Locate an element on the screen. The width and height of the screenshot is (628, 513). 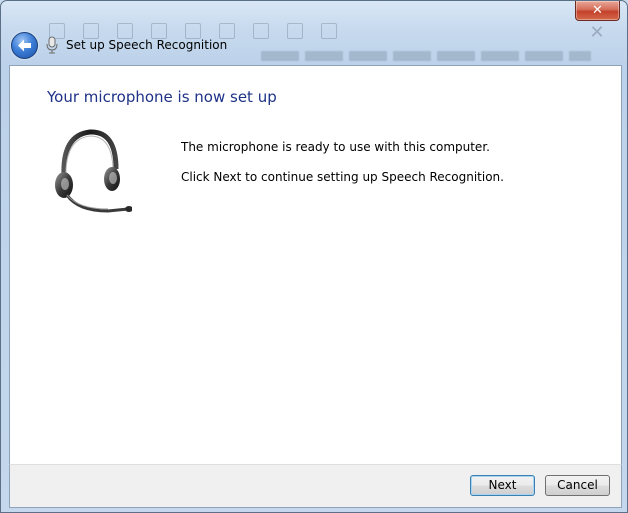
back-button is located at coordinates (24, 45).